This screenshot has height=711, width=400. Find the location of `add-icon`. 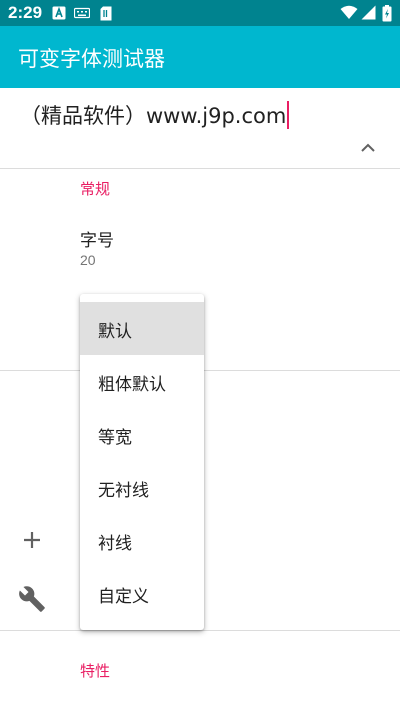

add-icon is located at coordinates (32, 540).